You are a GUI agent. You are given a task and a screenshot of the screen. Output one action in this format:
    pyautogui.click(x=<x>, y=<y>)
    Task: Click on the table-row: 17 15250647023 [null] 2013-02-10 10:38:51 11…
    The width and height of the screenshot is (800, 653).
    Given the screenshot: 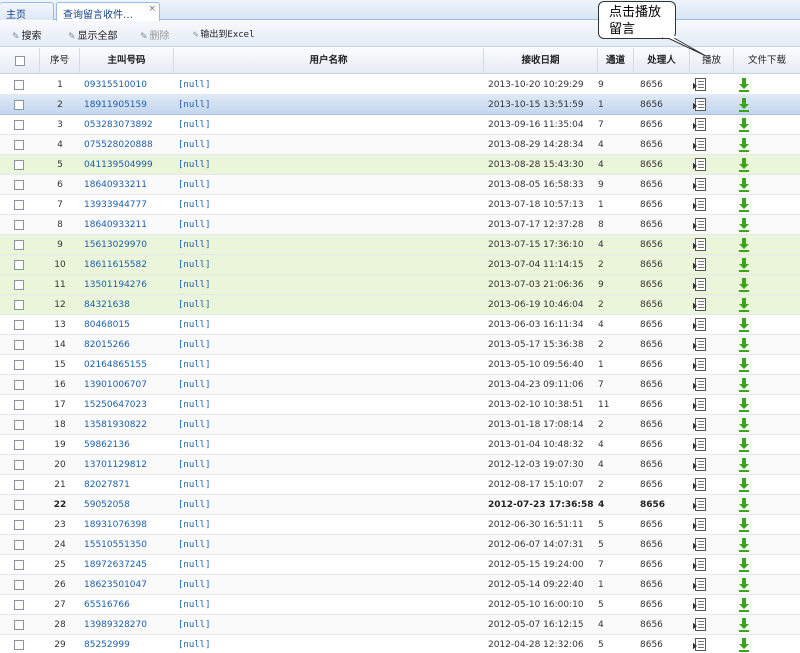 What is the action you would take?
    pyautogui.click(x=400, y=405)
    